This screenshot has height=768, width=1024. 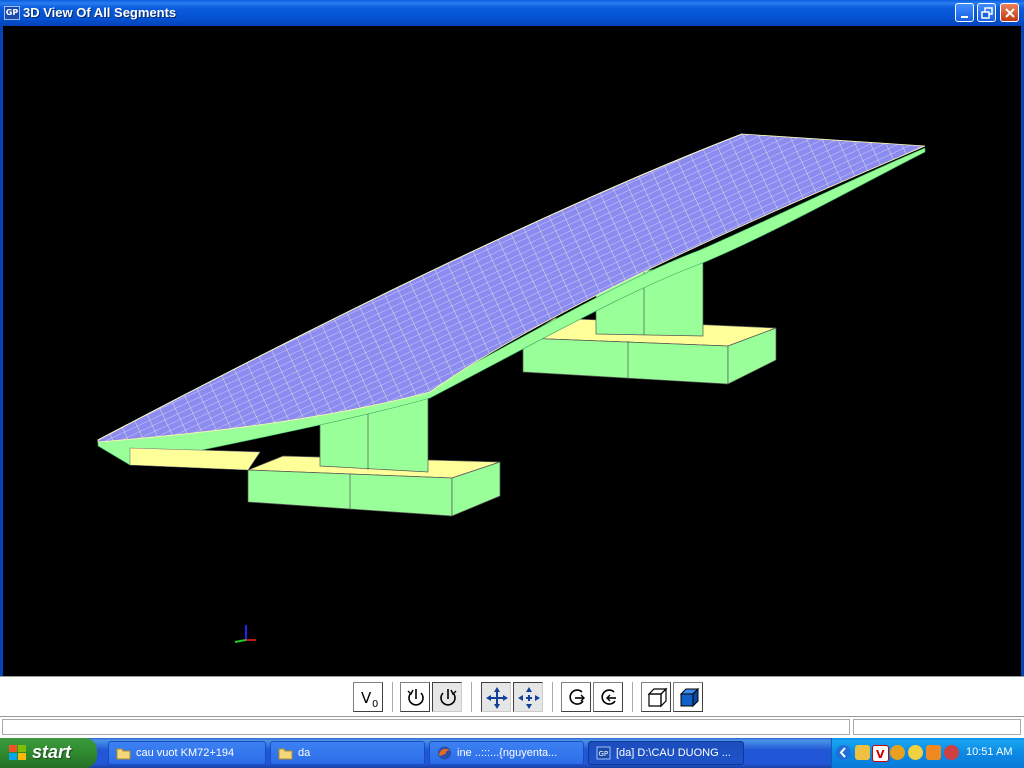 What do you see at coordinates (964, 12) in the screenshot?
I see `minimize-button` at bounding box center [964, 12].